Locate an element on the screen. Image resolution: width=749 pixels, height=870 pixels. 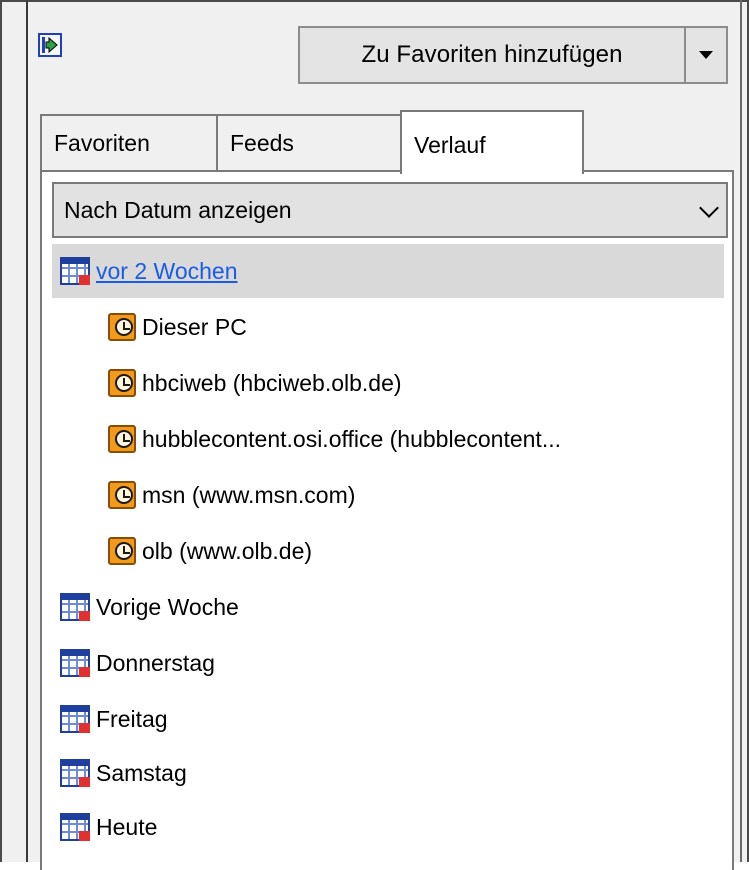
add-favorites-dropdown-button is located at coordinates (706, 55).